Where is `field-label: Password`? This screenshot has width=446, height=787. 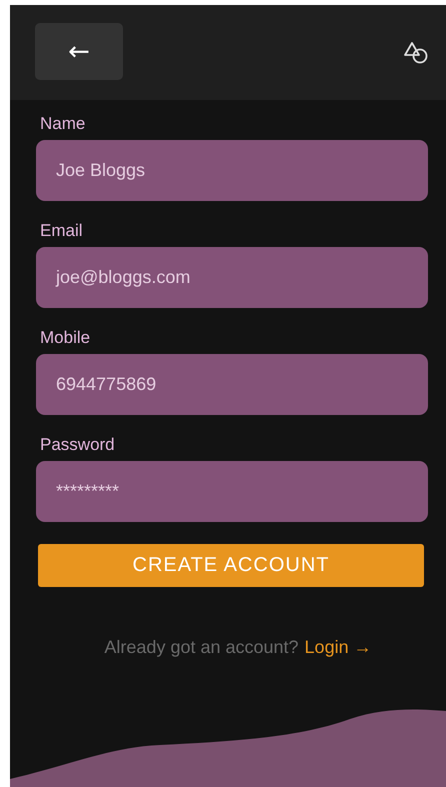 field-label: Password is located at coordinates (77, 445).